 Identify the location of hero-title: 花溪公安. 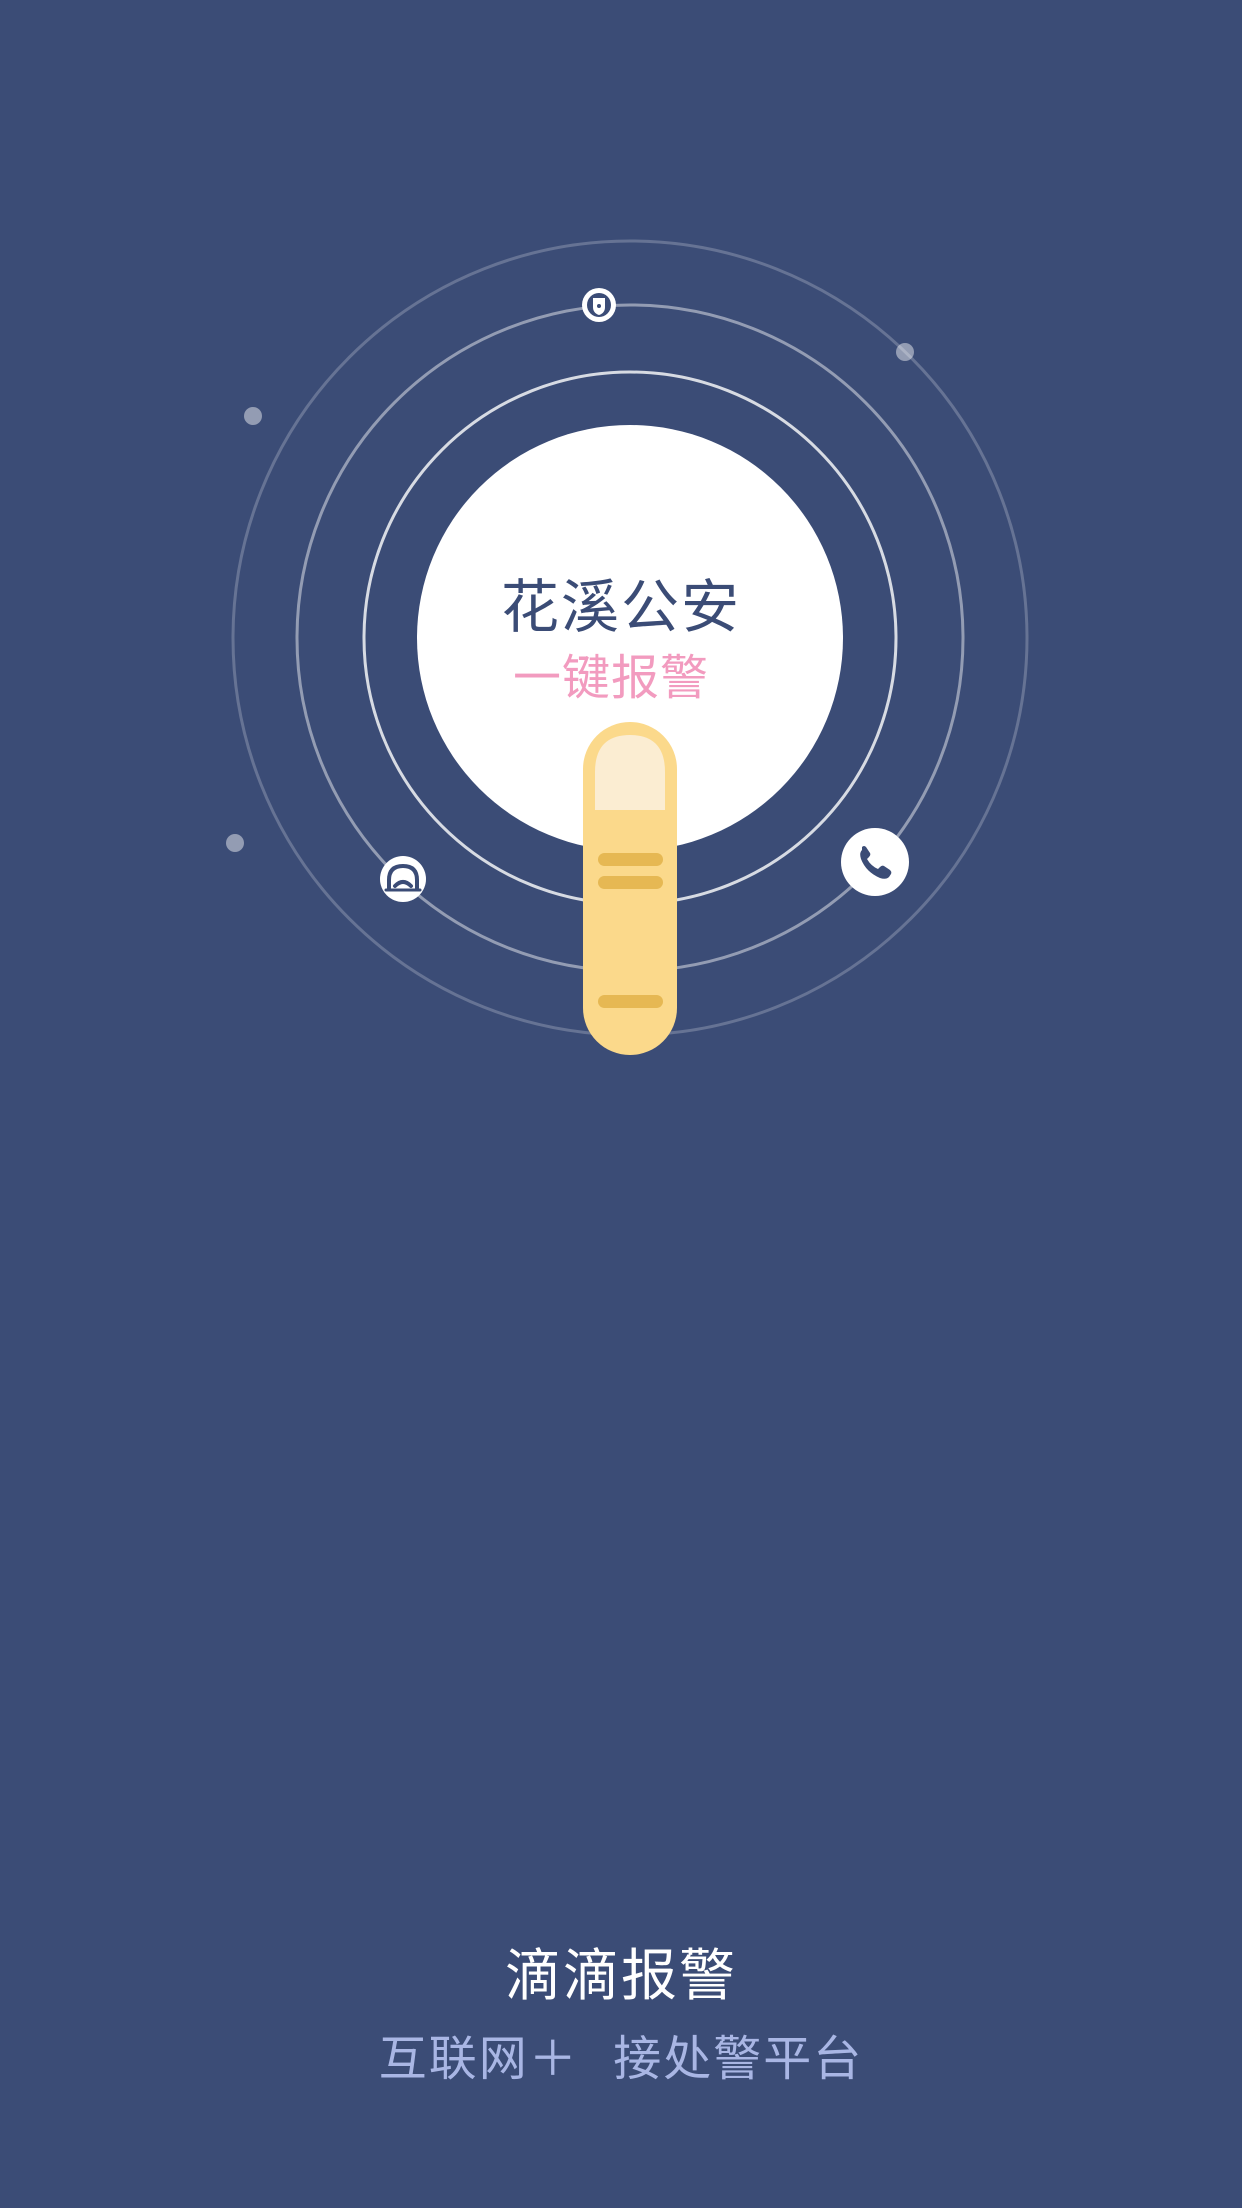
(620, 607).